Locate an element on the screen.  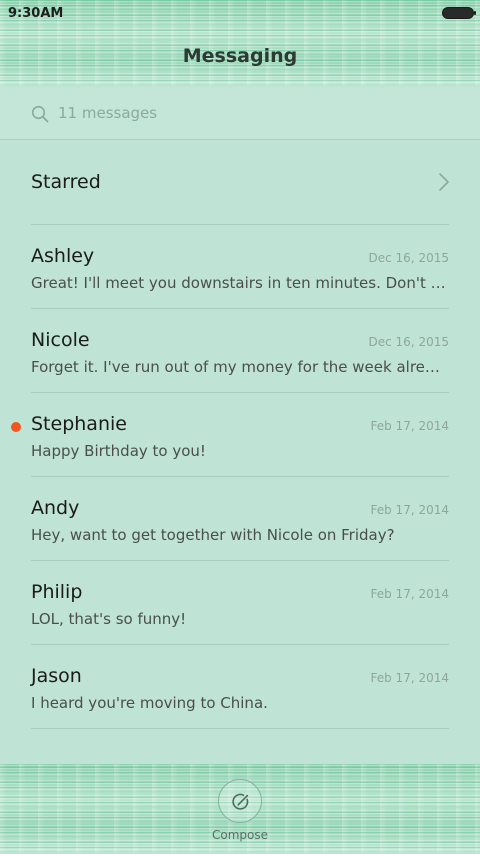
message-preview: Happy Birthday to you! is located at coordinates (118, 451).